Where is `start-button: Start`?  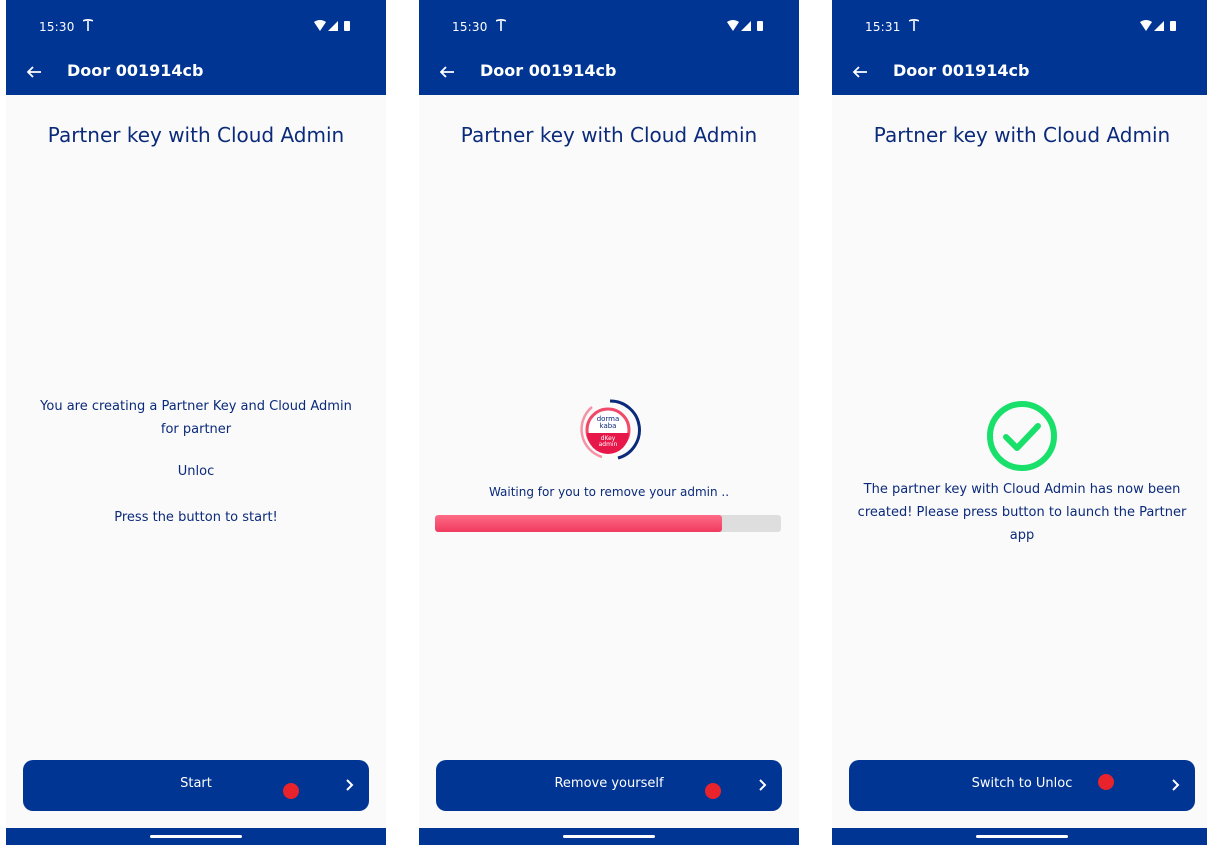 start-button: Start is located at coordinates (196, 785).